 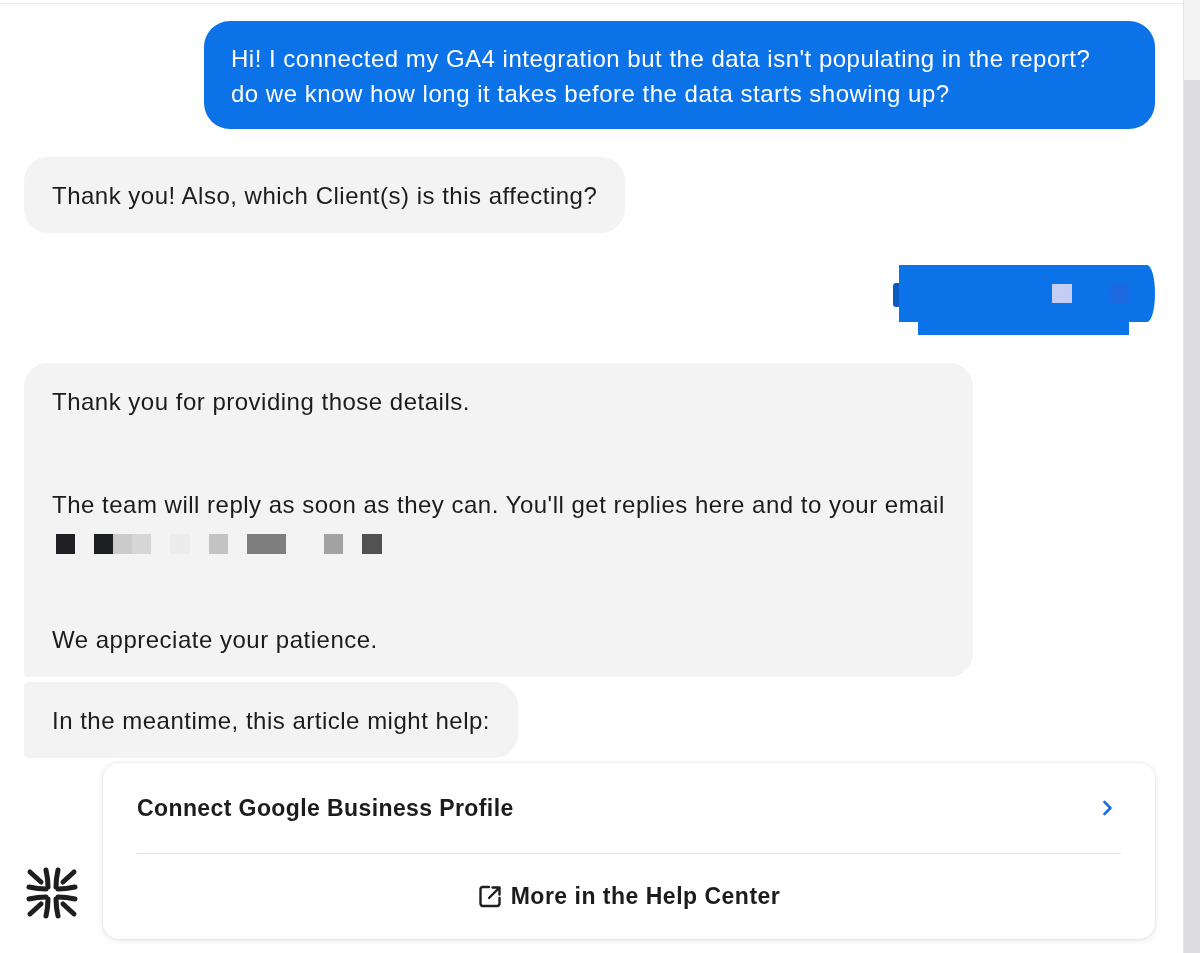 I want to click on message-text: We appreciate your patience., so click(x=215, y=640).